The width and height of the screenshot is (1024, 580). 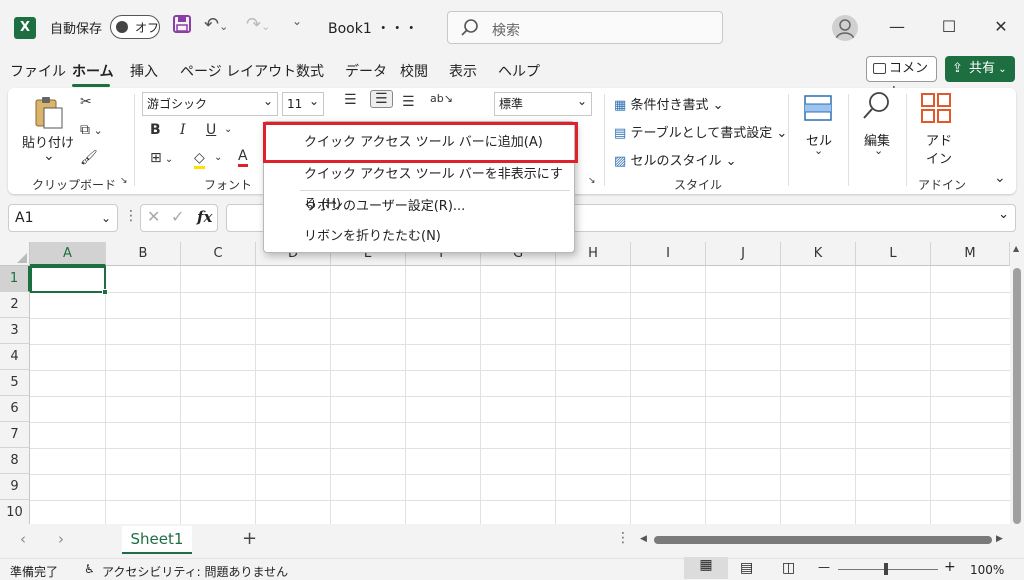 What do you see at coordinates (643, 539) in the screenshot?
I see `scroll-left-icon: ◀` at bounding box center [643, 539].